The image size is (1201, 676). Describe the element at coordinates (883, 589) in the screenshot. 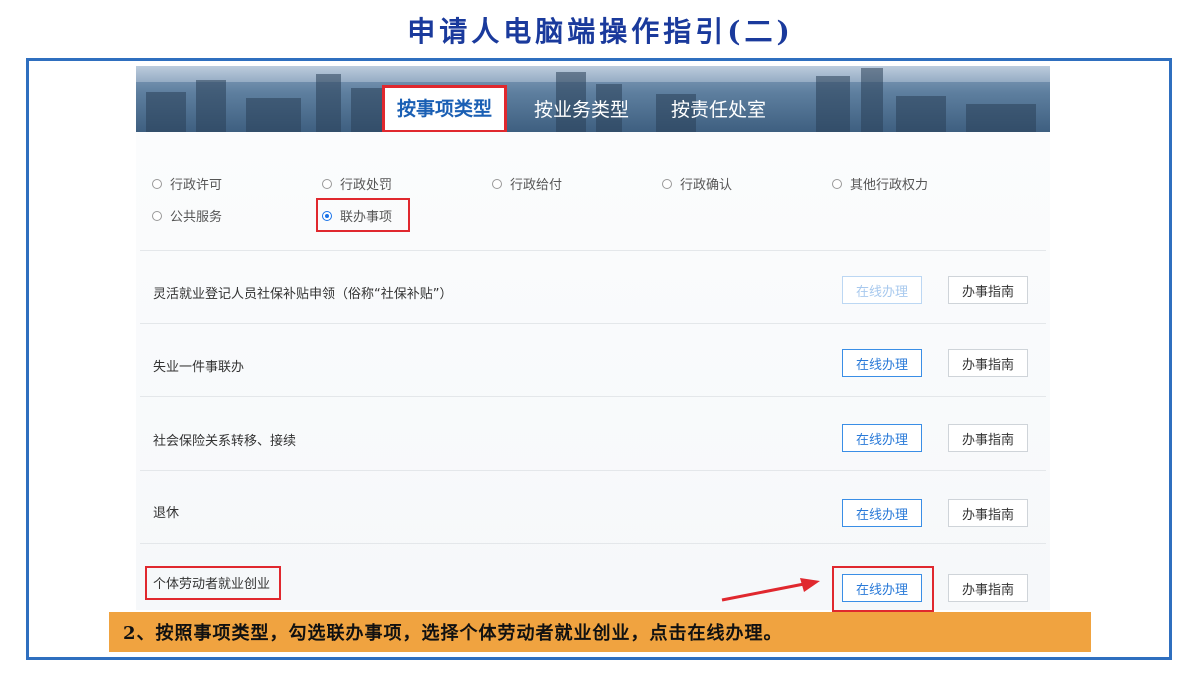

I see `button-highlight-box` at that location.